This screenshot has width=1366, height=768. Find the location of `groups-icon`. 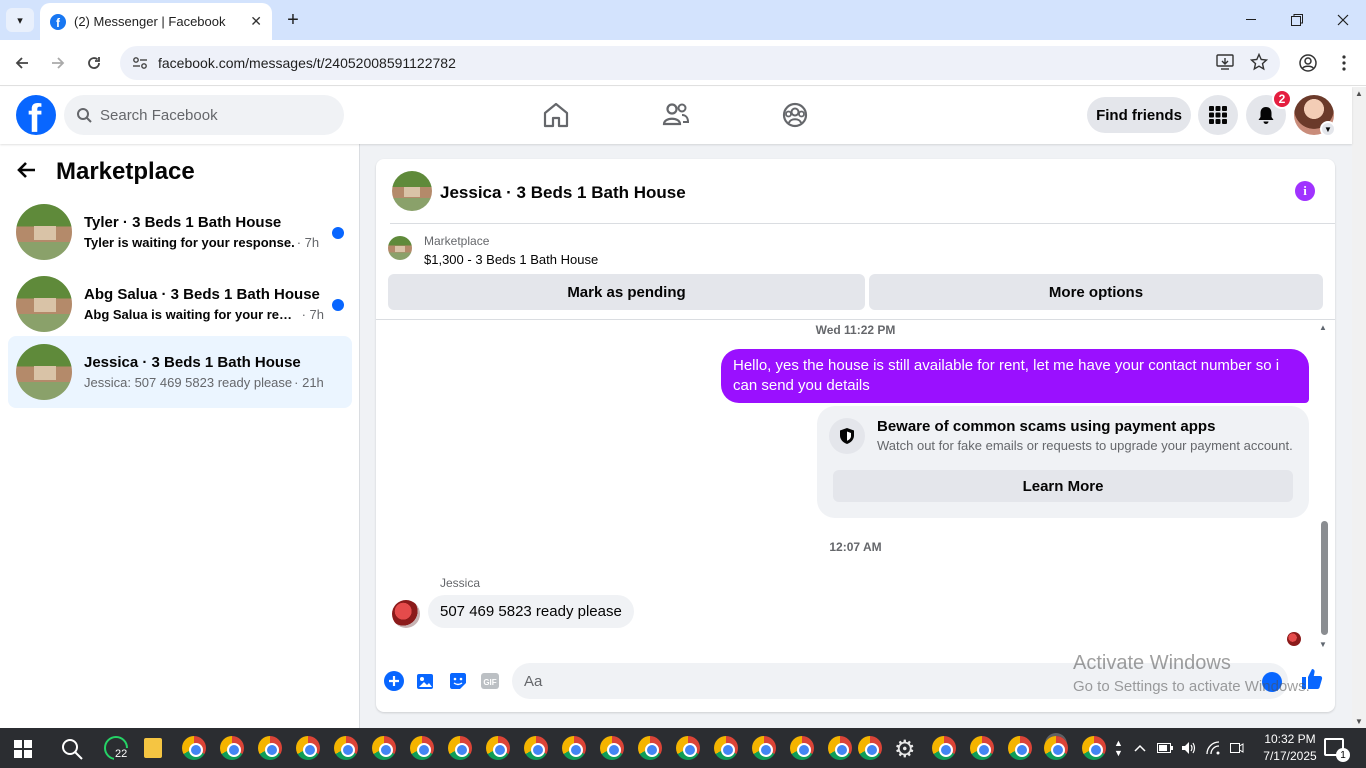

groups-icon is located at coordinates (795, 115).